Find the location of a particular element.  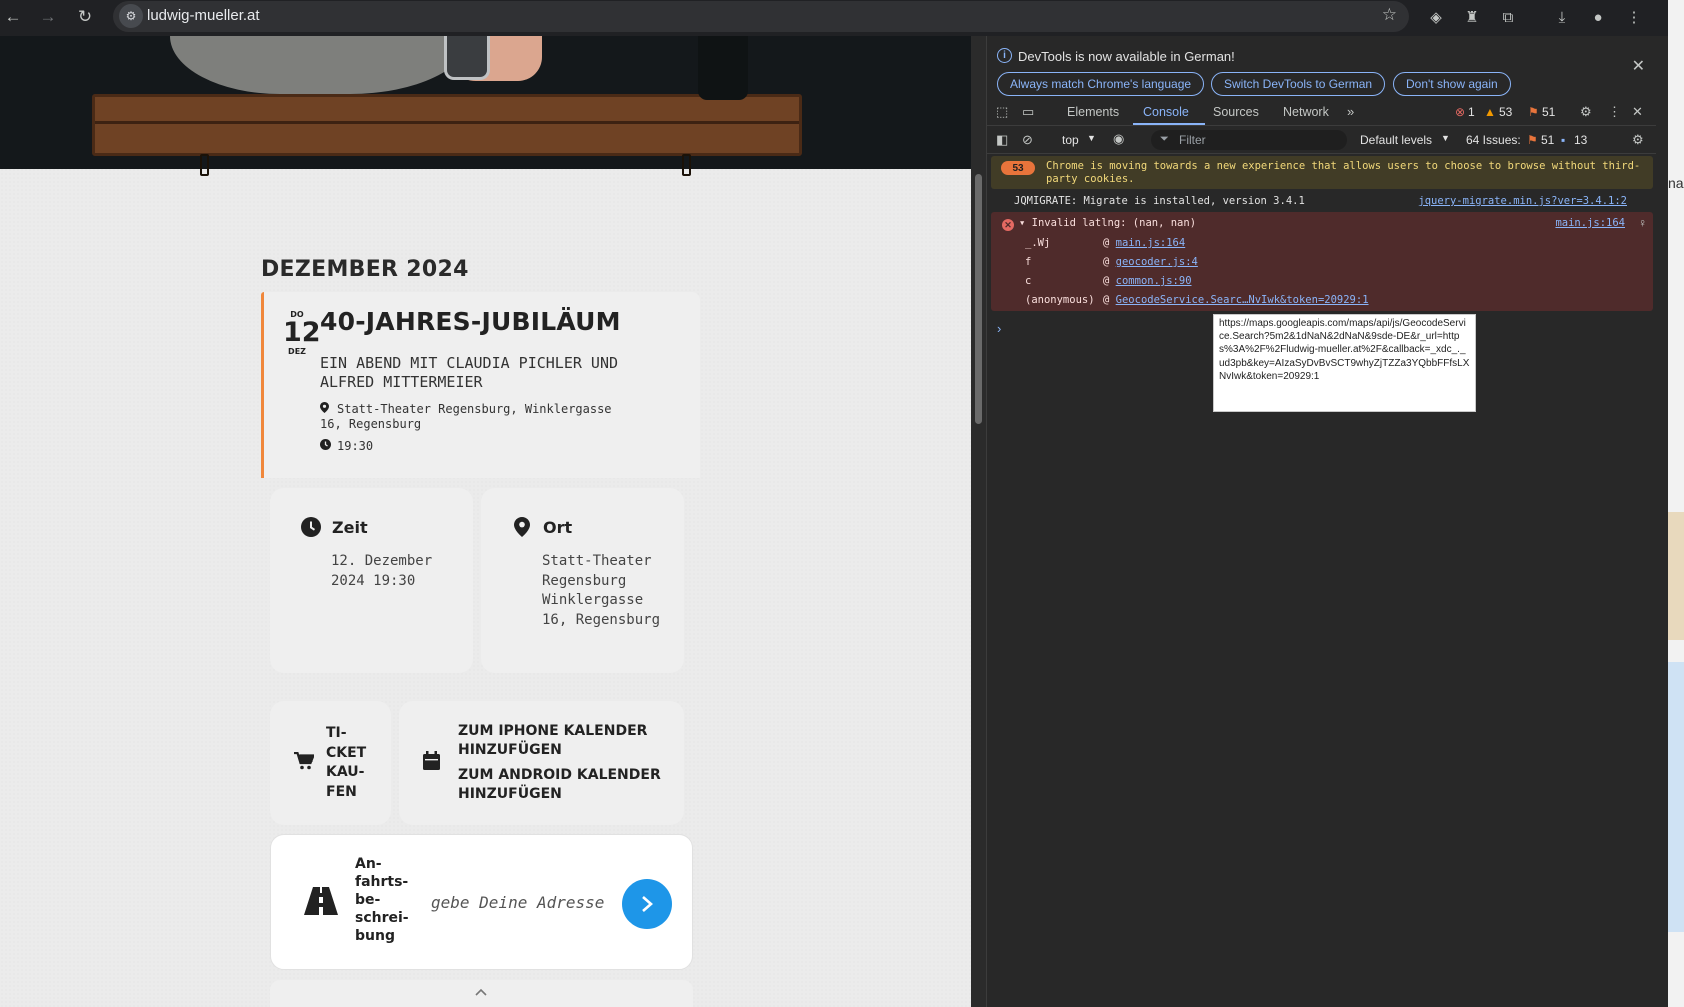

stack-src-link: main.js:164 is located at coordinates (1151, 243).